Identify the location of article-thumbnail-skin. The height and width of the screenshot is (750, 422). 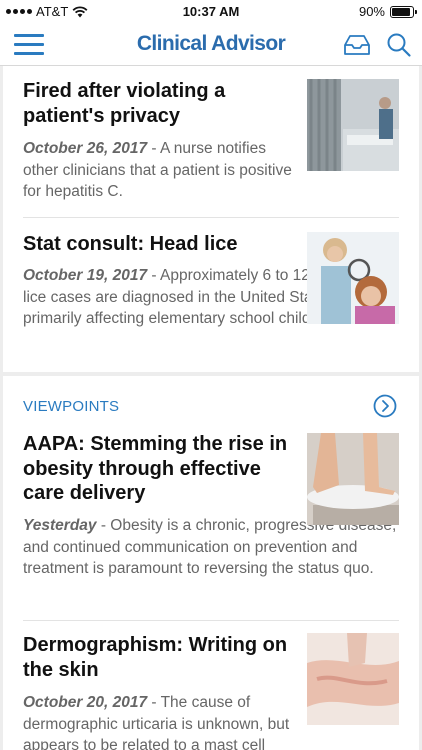
(353, 679).